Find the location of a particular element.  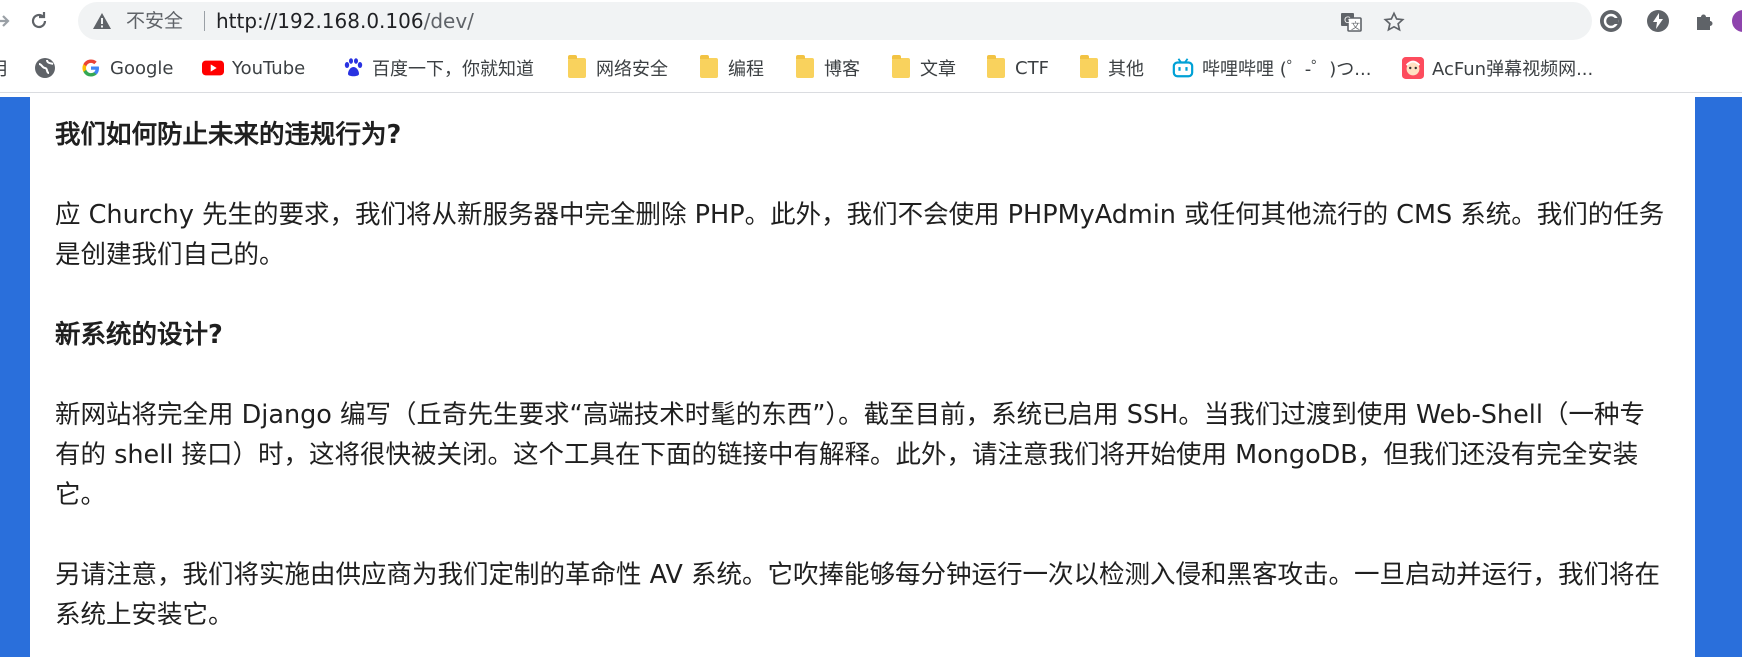

bookmark-label: CTF is located at coordinates (1032, 68).